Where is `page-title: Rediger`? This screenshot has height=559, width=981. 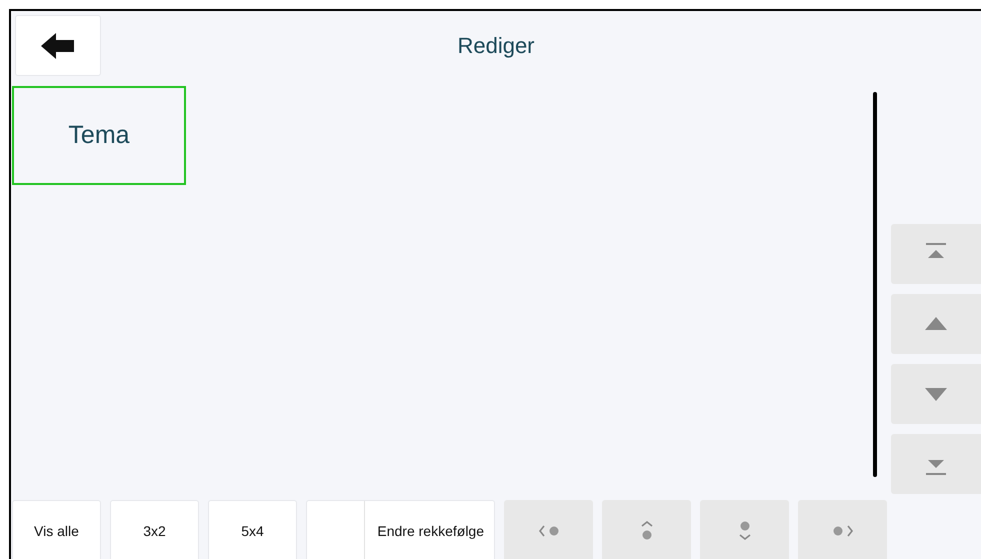
page-title: Rediger is located at coordinates (496, 46).